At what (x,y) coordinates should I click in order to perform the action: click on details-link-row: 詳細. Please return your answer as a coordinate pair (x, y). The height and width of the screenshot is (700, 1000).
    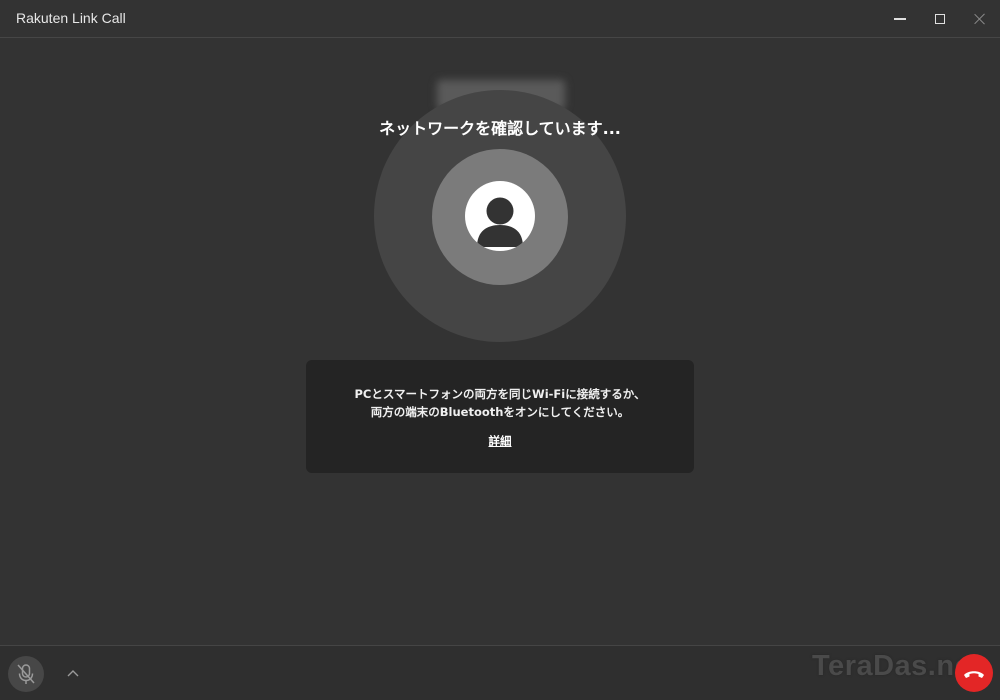
    Looking at the image, I should click on (500, 441).